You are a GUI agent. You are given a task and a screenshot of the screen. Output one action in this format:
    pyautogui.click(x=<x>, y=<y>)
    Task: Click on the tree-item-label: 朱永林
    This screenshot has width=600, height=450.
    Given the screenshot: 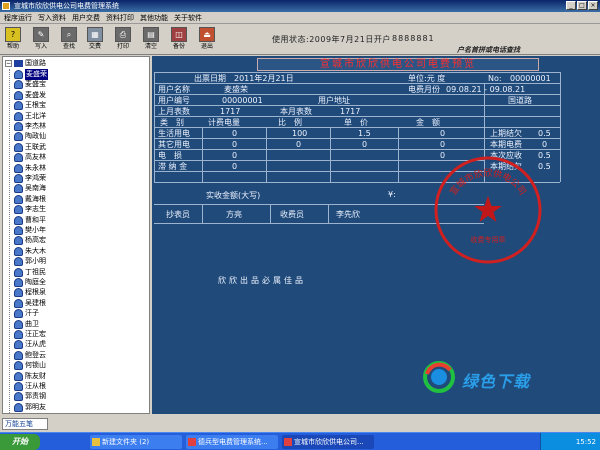 What is the action you would take?
    pyautogui.click(x=35, y=167)
    